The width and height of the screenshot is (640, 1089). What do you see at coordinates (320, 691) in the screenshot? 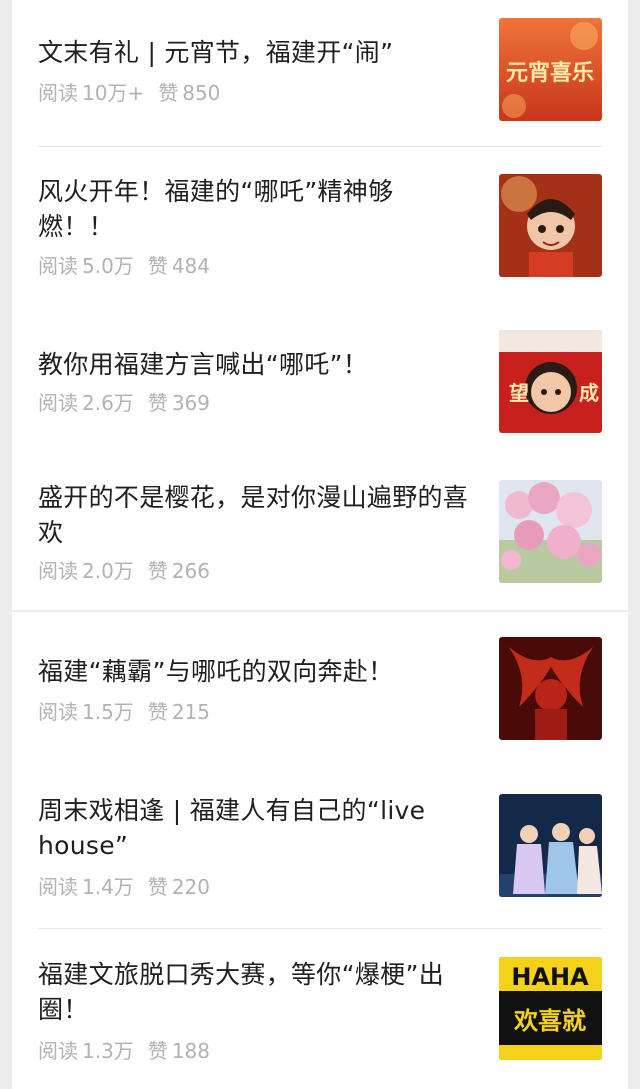
I see `article-item: 福建“藕霸”与哪吒的双向奔赴！ 阅读 1.5万赞 215` at bounding box center [320, 691].